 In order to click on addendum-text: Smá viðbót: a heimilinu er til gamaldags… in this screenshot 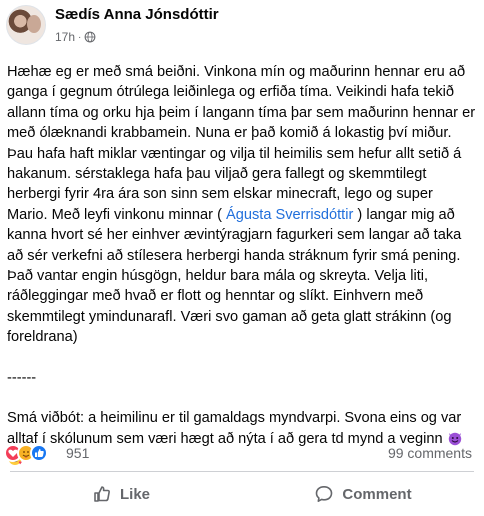, I will do `click(234, 428)`.